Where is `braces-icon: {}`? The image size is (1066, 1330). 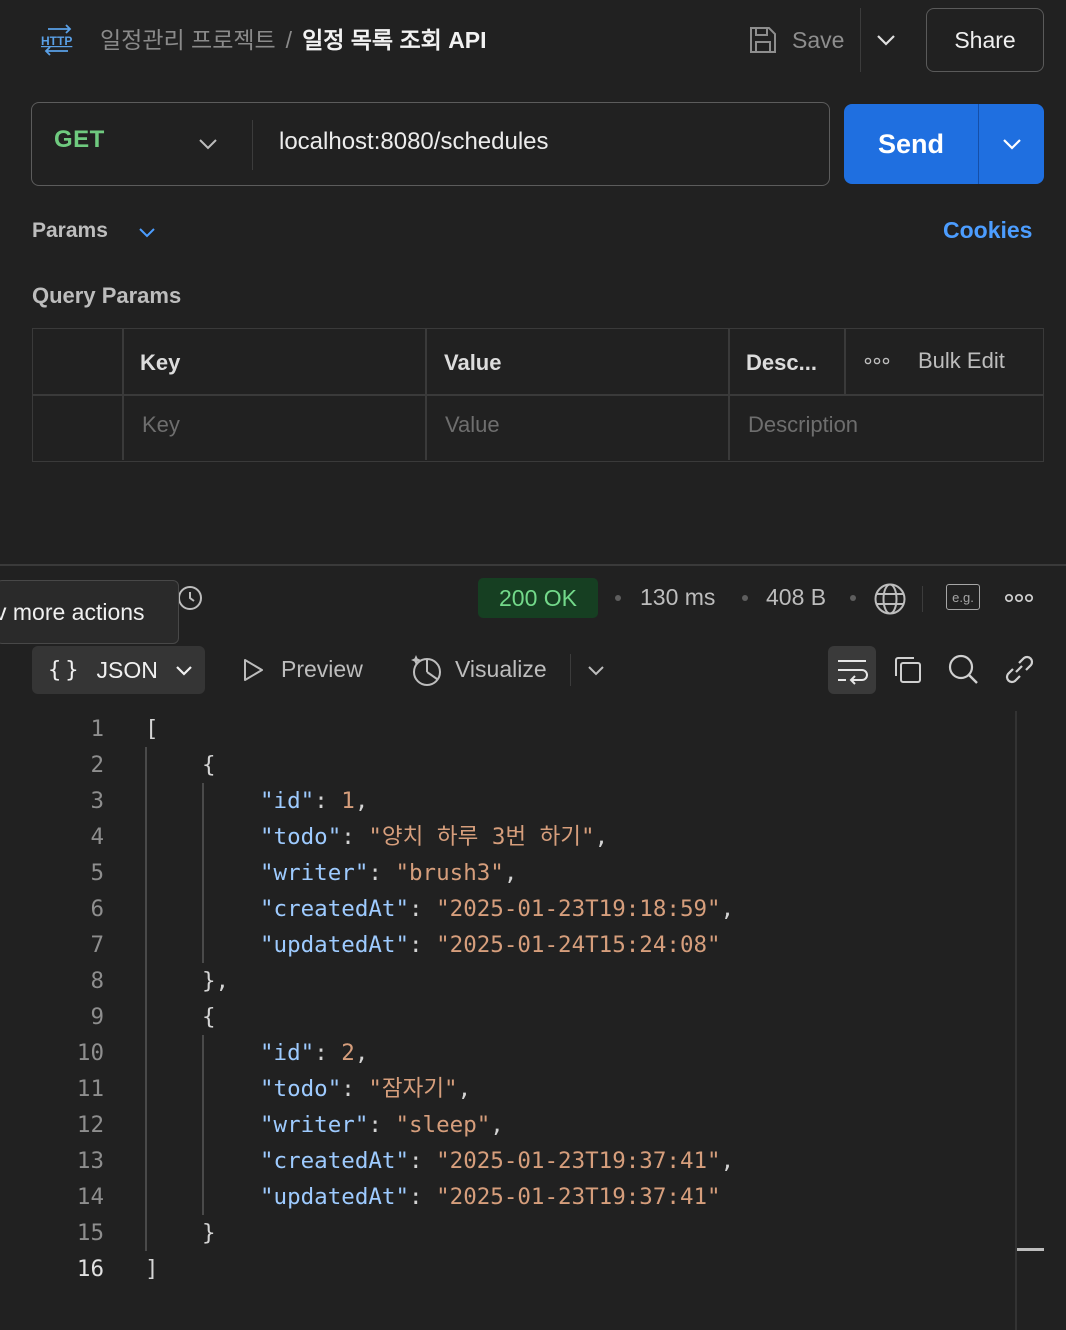 braces-icon: {} is located at coordinates (65, 670).